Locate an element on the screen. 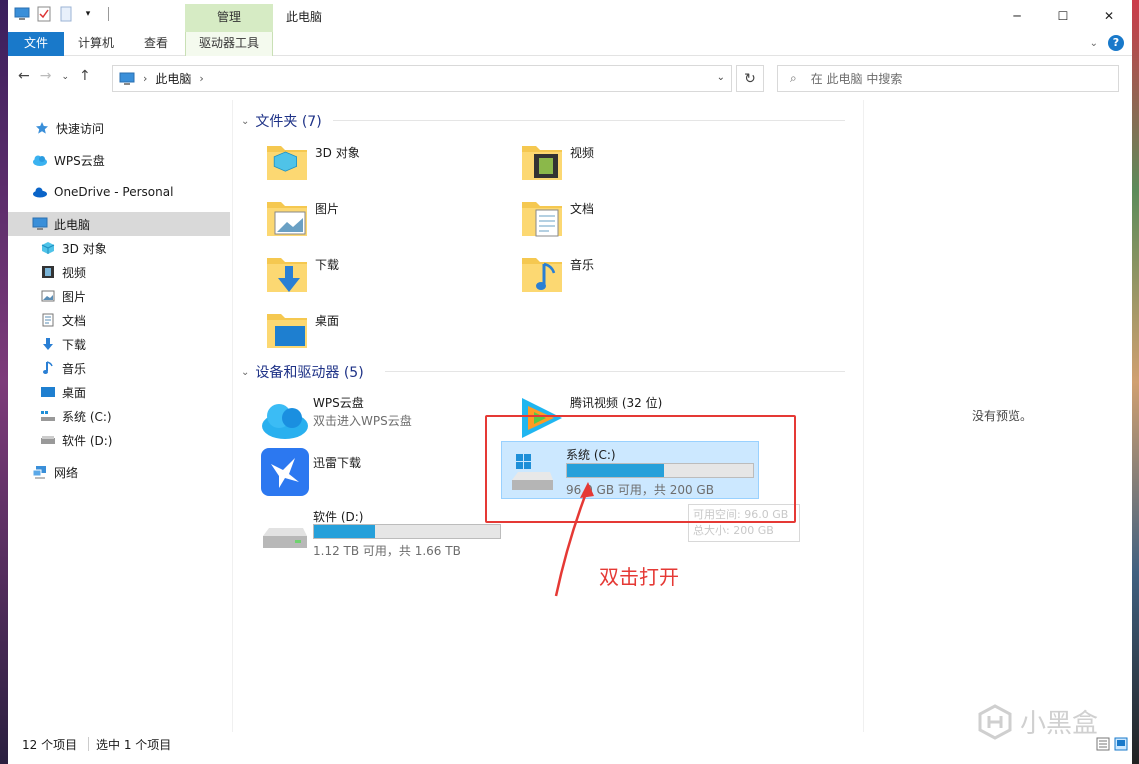 This screenshot has width=1139, height=764. group-header-folders: ⌄ 文件夹 (7) is located at coordinates (281, 121).